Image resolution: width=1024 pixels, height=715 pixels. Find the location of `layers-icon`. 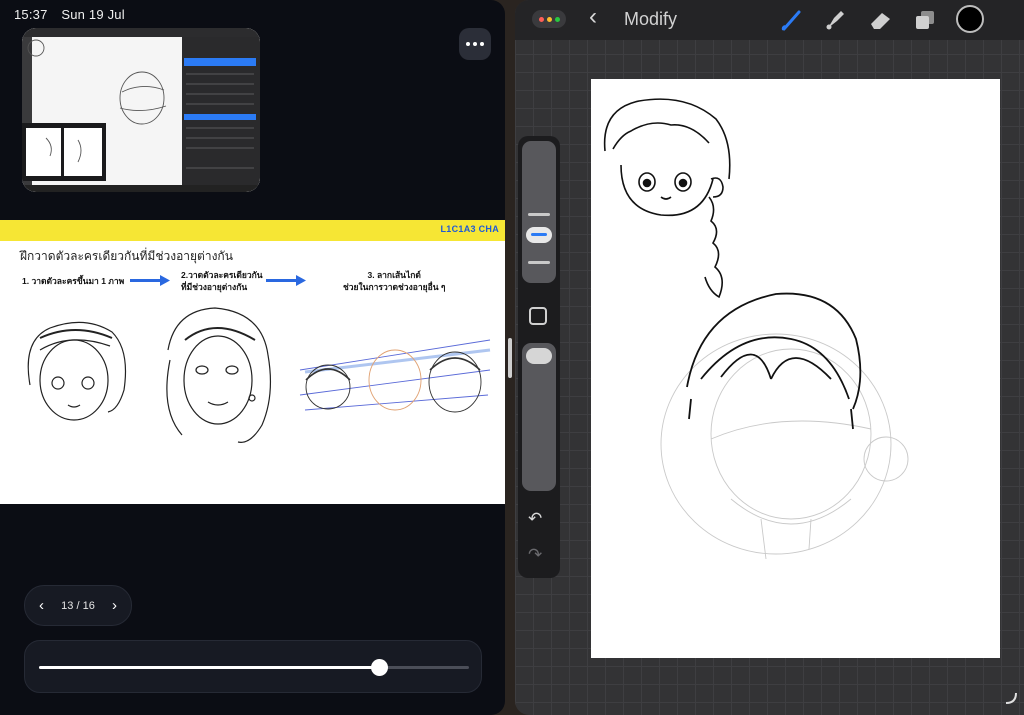

layers-icon is located at coordinates (925, 20).